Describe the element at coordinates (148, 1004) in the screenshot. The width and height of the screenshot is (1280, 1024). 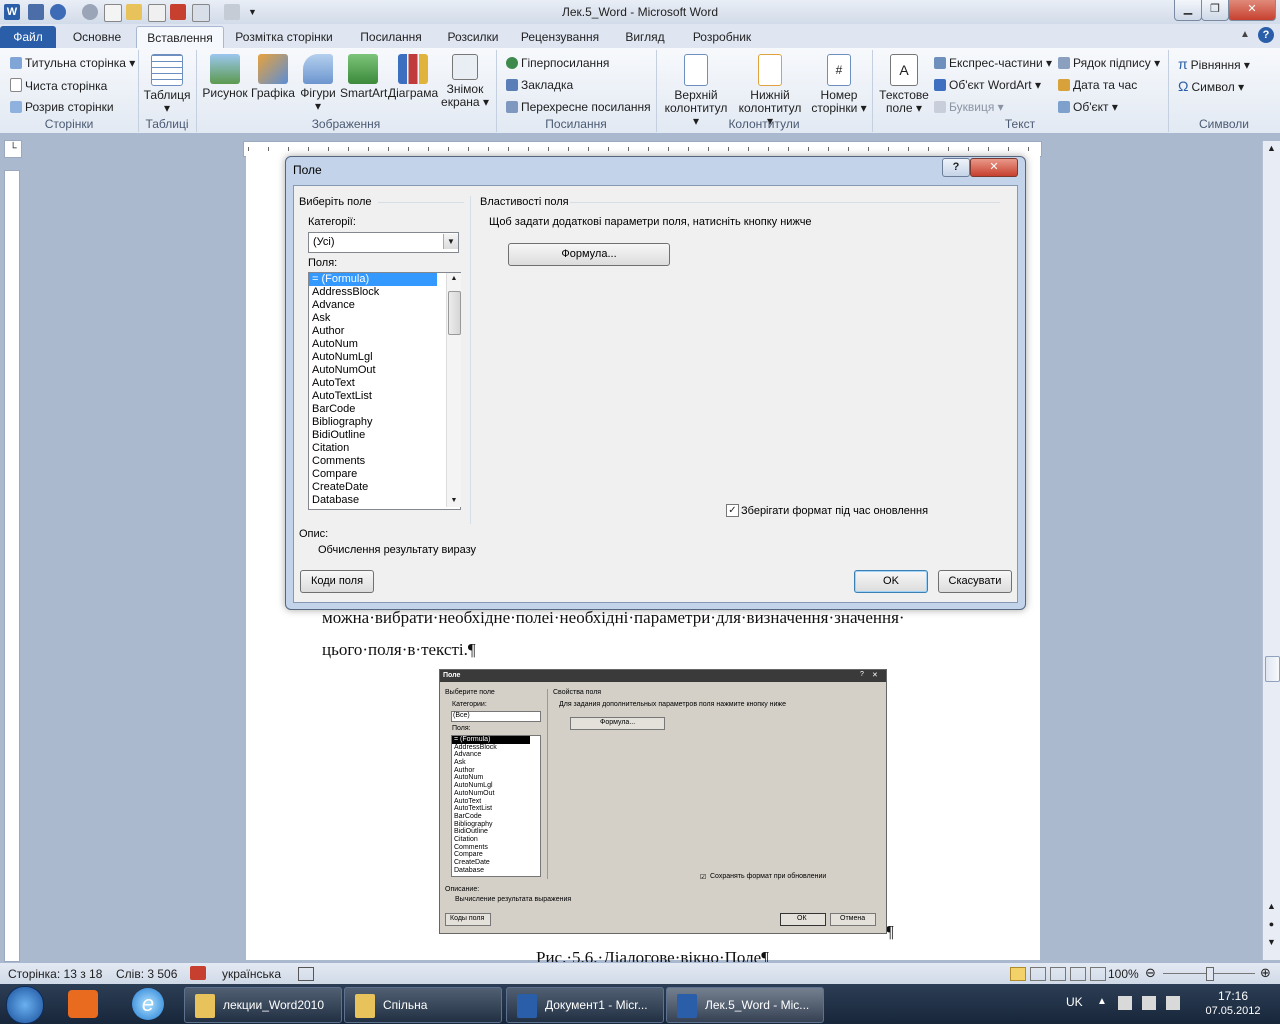
I see `internet-explorer-icon: e` at that location.